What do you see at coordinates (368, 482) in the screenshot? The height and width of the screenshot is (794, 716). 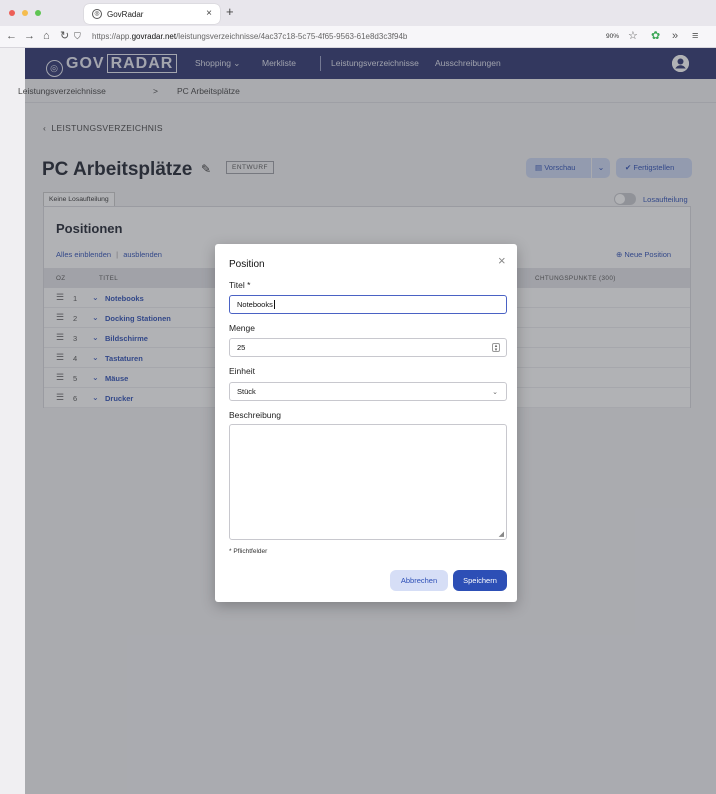 I see `beschreibung-textarea: ◢` at bounding box center [368, 482].